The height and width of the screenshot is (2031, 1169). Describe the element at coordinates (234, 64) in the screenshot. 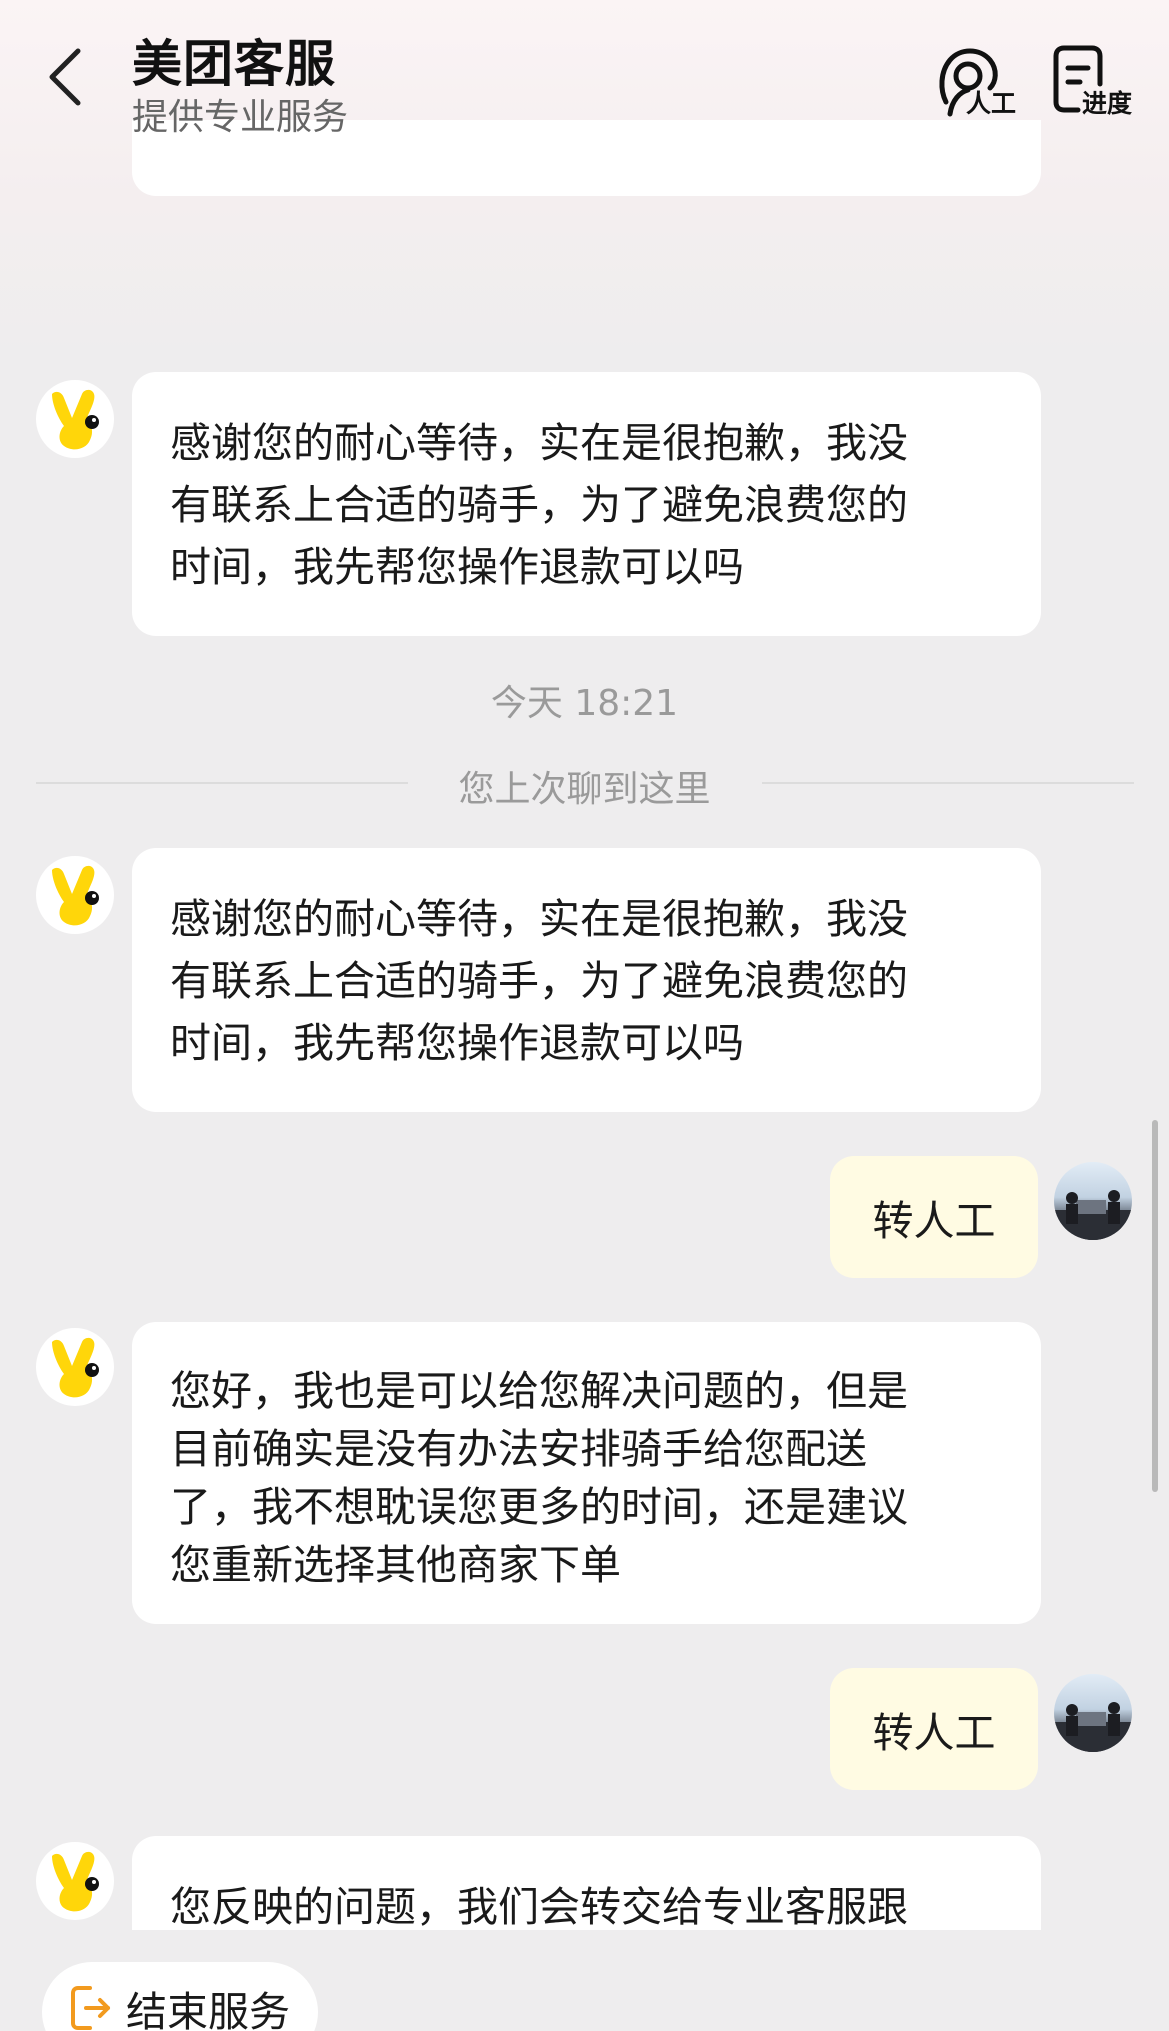

I see `page-title: 美团客服` at that location.